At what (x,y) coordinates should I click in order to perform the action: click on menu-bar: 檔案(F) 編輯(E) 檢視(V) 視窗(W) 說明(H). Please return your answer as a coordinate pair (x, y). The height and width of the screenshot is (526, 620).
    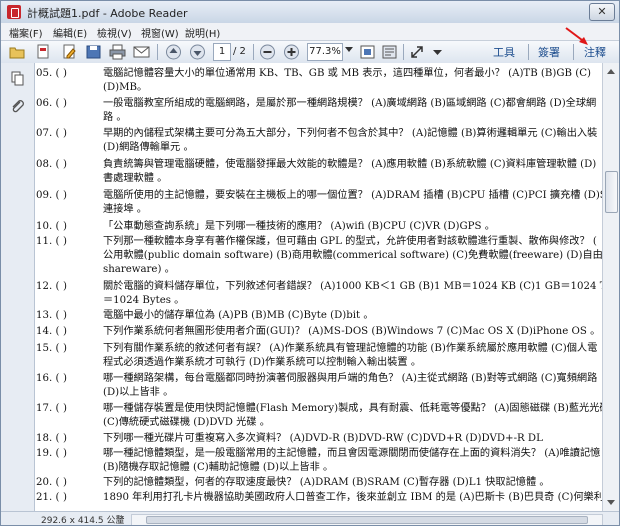
    Looking at the image, I should click on (310, 32).